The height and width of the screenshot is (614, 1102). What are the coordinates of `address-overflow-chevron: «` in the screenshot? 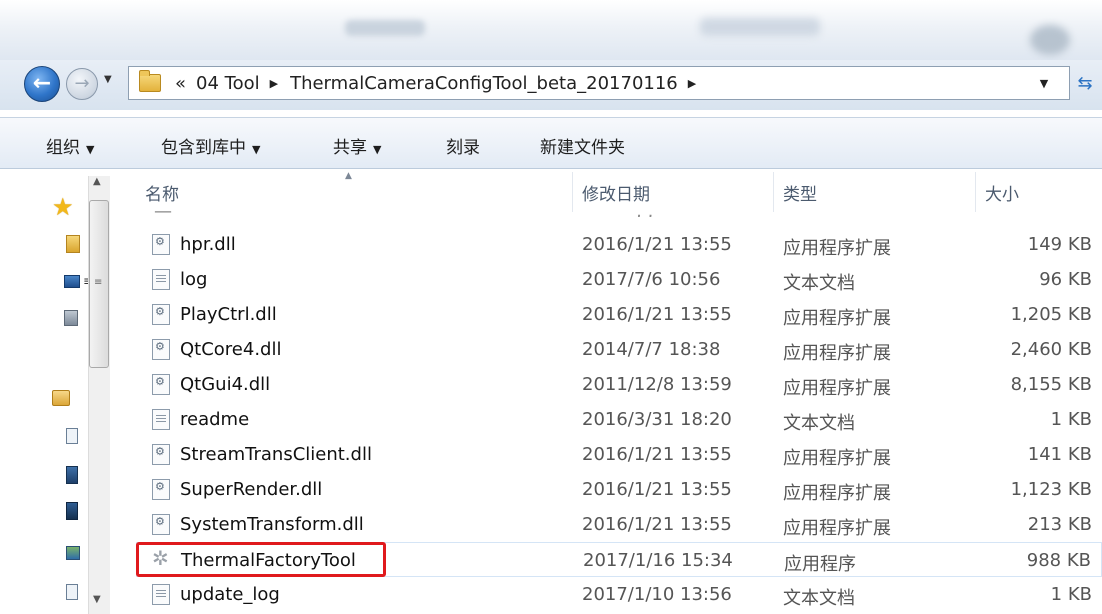 It's located at (180, 83).